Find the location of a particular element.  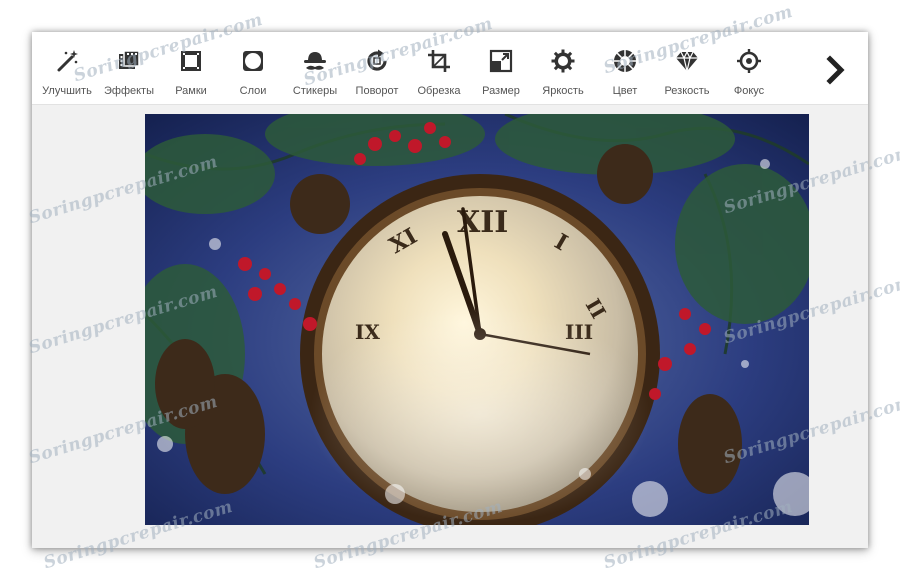

sun-icon is located at coordinates (563, 61).